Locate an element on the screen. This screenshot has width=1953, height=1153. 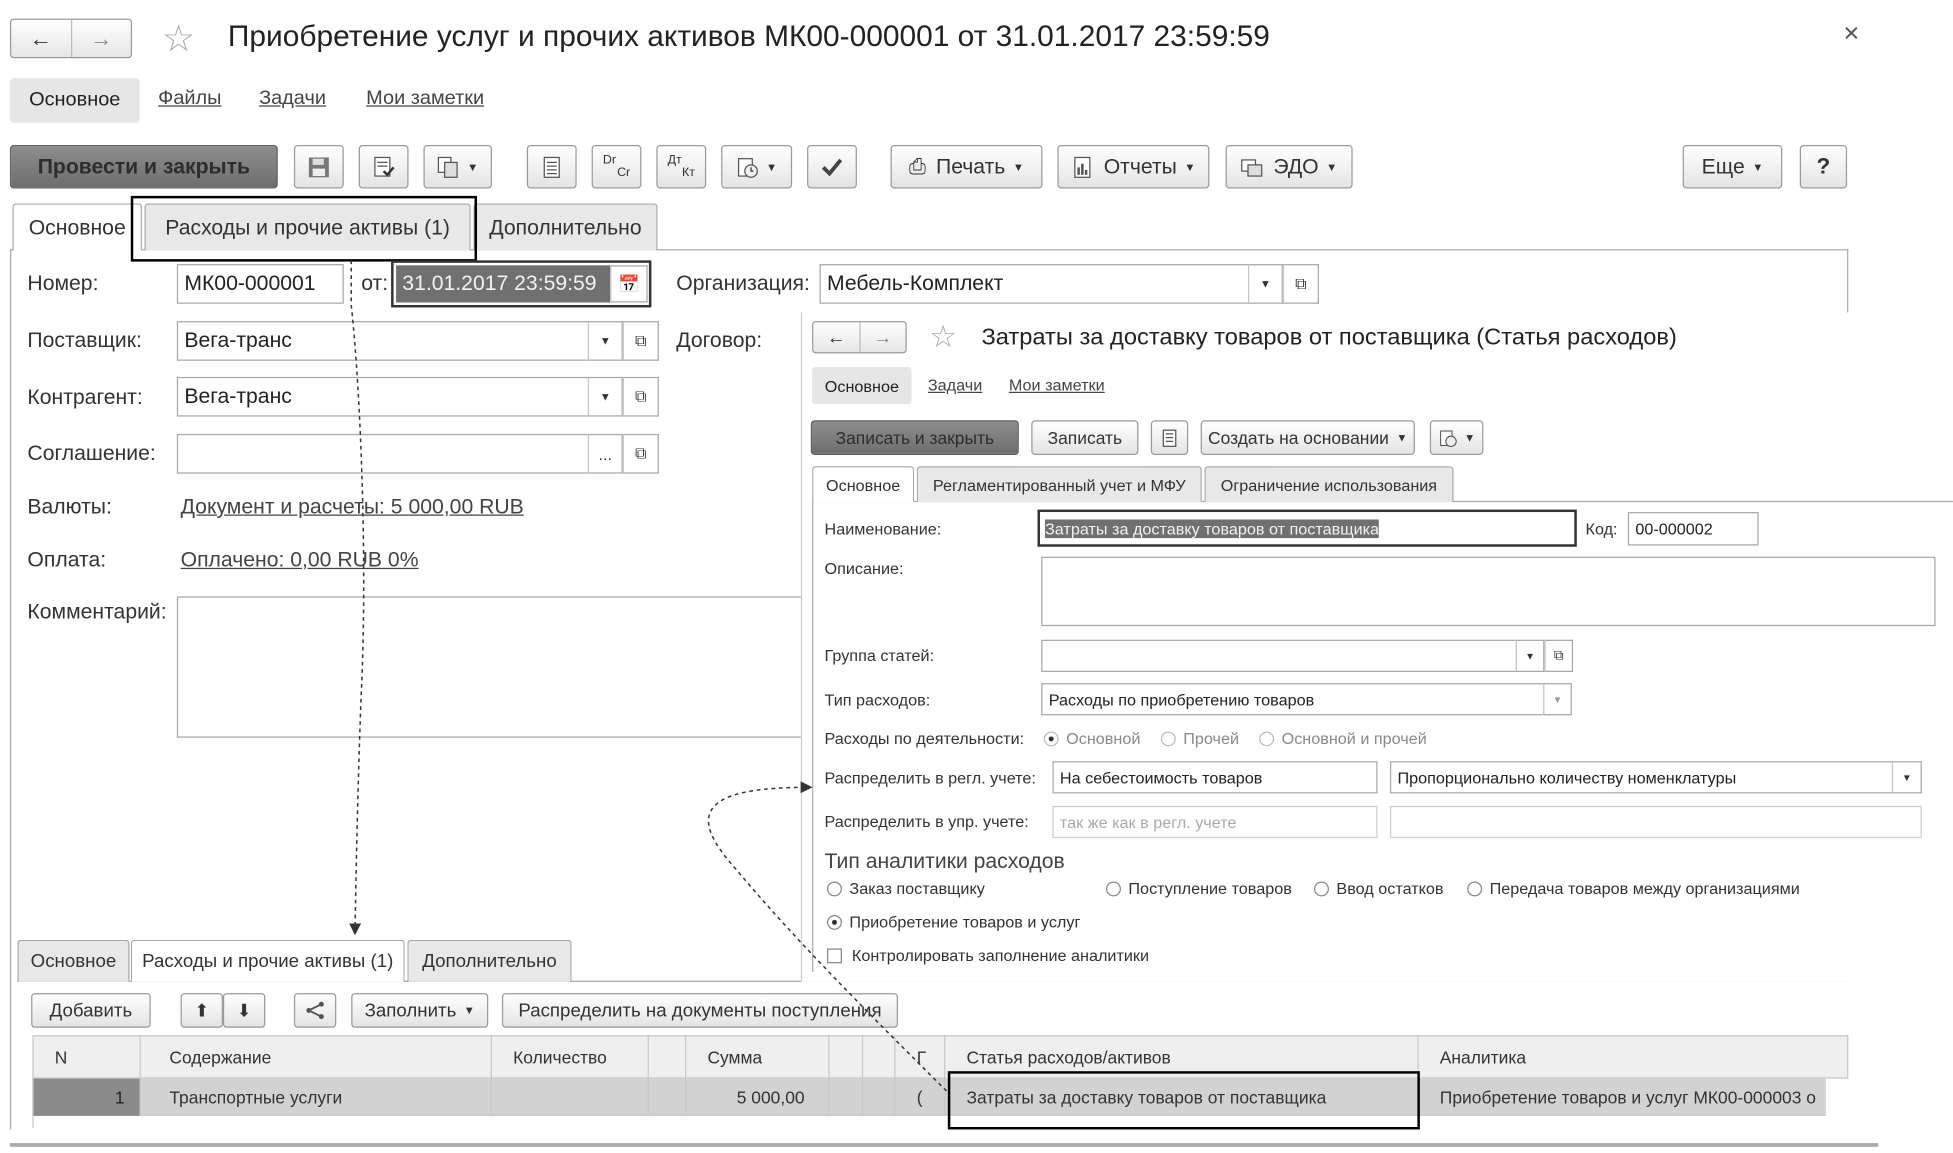
tab-to-grid-arrow is located at coordinates (357, 598).